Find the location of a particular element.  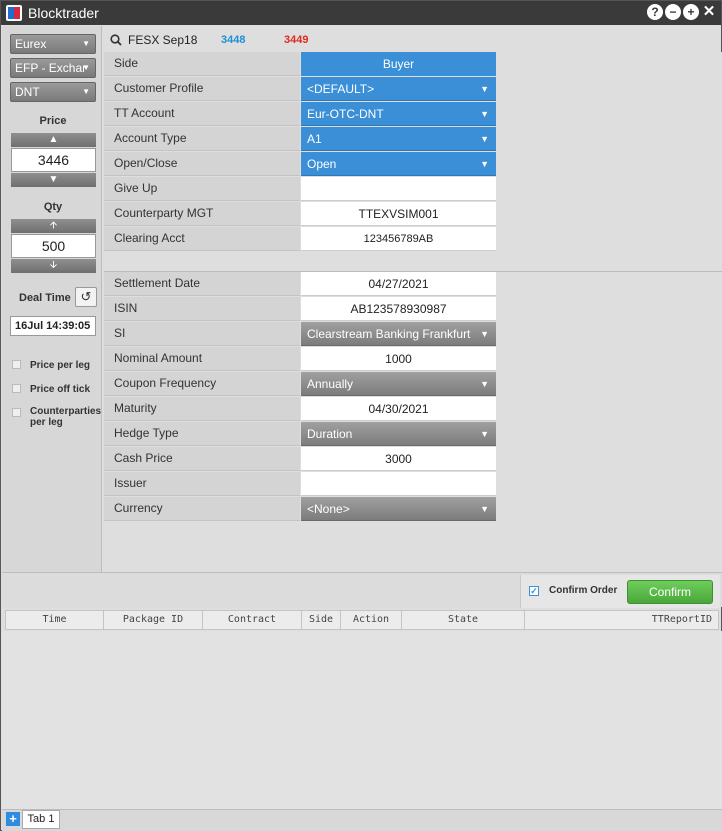

counterparty-mgt-input: TTEXVSIM001 is located at coordinates (398, 214).